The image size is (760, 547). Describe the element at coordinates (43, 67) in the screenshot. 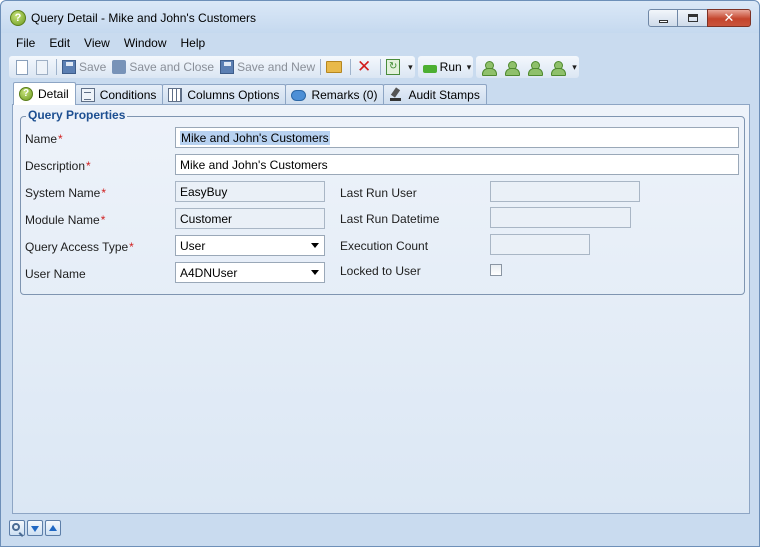

I see `copy-button` at that location.